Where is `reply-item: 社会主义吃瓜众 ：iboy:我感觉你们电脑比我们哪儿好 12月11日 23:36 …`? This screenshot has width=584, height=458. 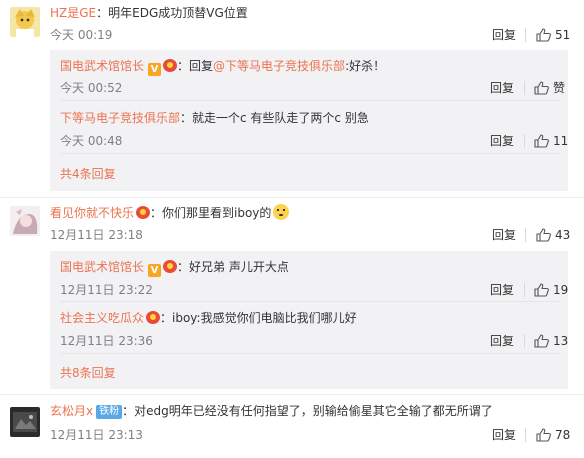 reply-item: 社会主义吃瓜众 ：iboy:我感觉你们电脑比我们哪儿好 12月11日 23:36 … is located at coordinates (314, 330).